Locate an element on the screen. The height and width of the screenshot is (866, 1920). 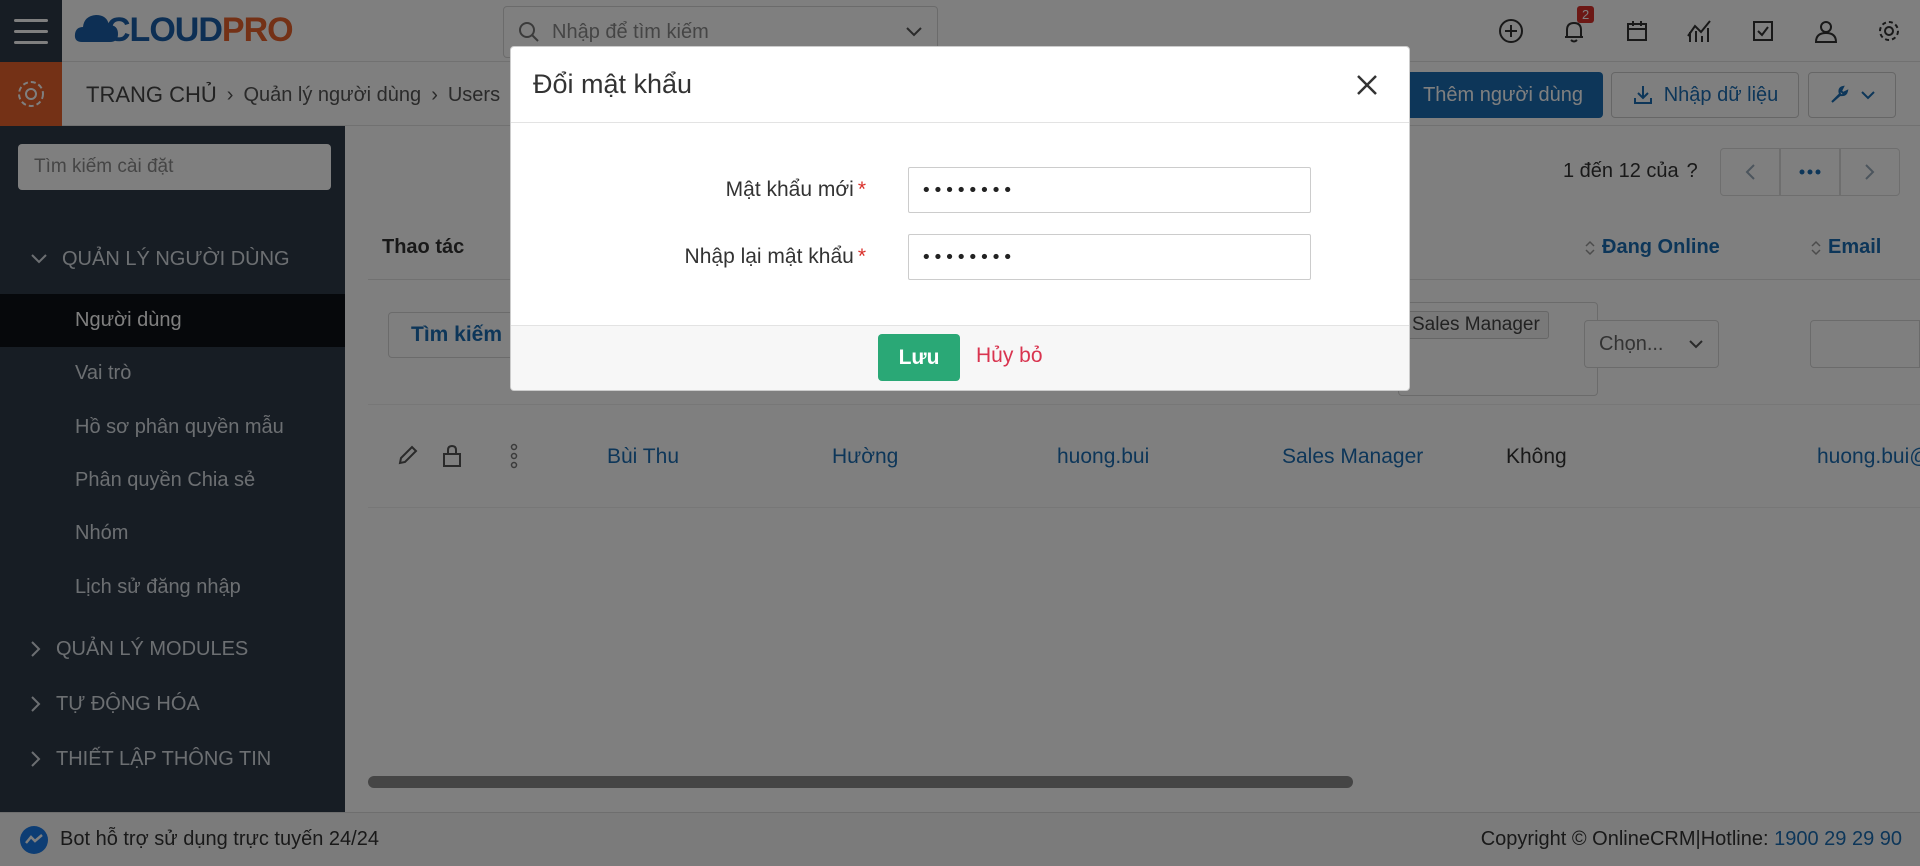
dialog-title: Đổi mật khẩu is located at coordinates (613, 84).